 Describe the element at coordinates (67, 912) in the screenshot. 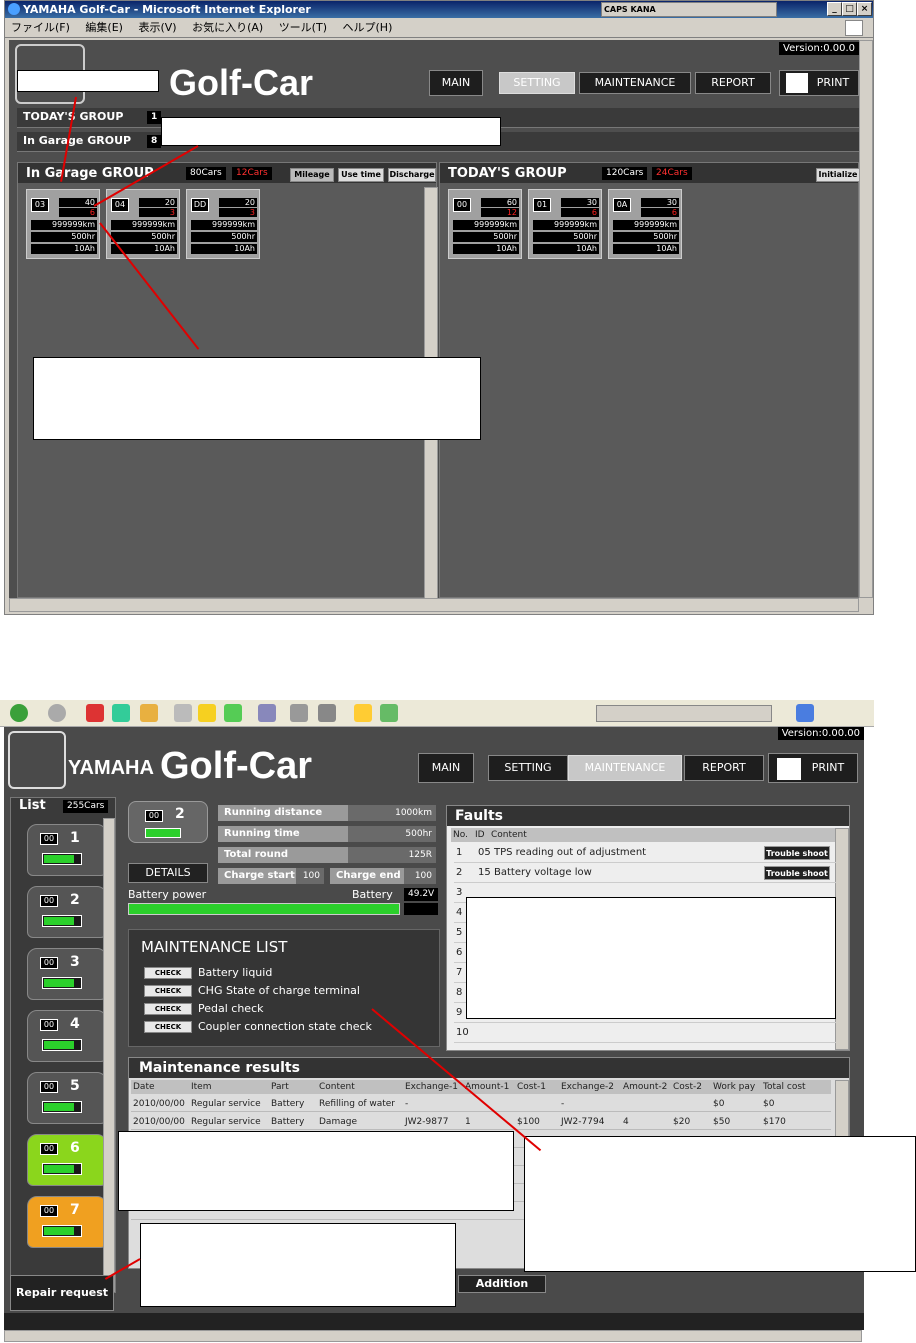

I see `list-car-item: 00 2` at that location.